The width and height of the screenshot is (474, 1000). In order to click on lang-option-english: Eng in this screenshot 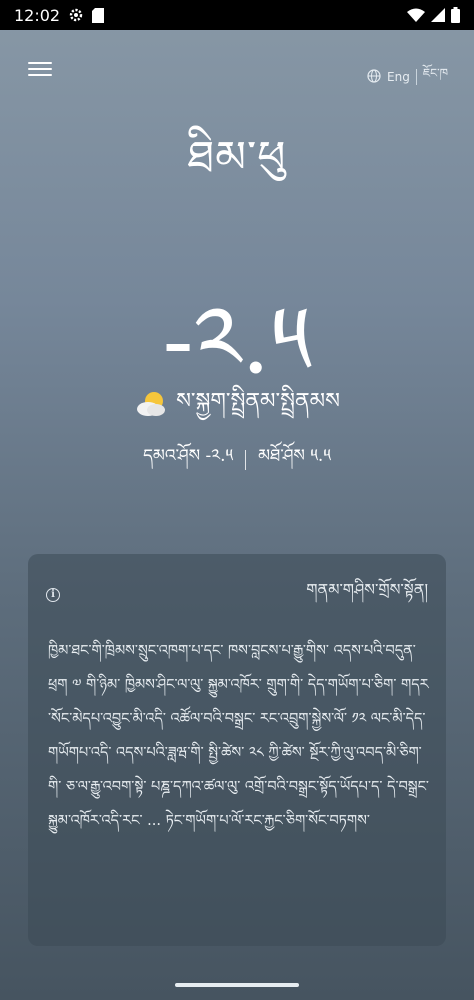, I will do `click(398, 77)`.